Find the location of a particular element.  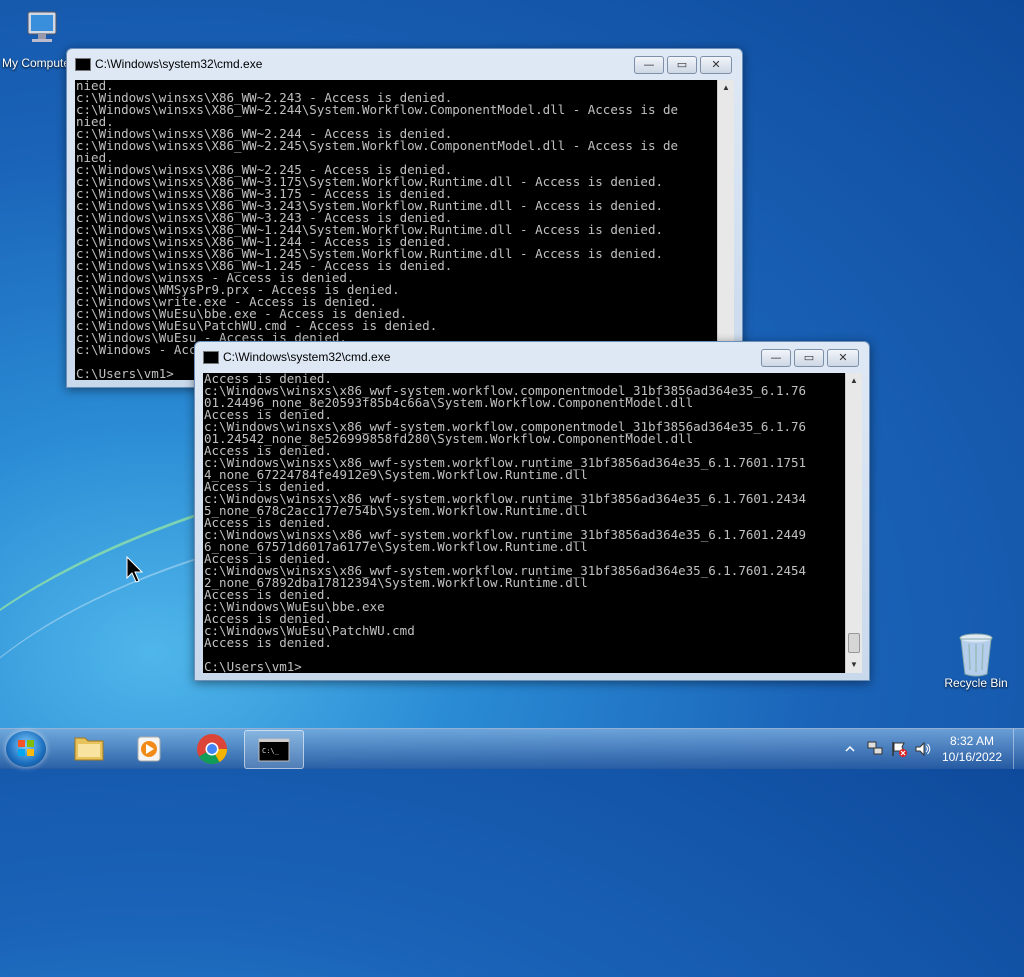

scroll-thumb is located at coordinates (854, 643).